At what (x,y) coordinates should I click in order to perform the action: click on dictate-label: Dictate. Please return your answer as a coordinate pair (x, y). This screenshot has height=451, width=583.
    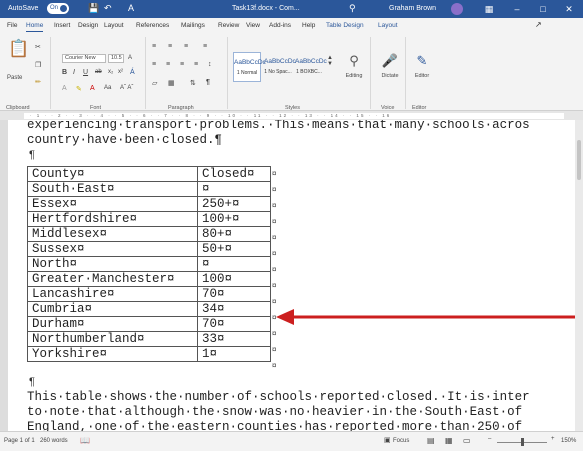
    Looking at the image, I should click on (390, 76).